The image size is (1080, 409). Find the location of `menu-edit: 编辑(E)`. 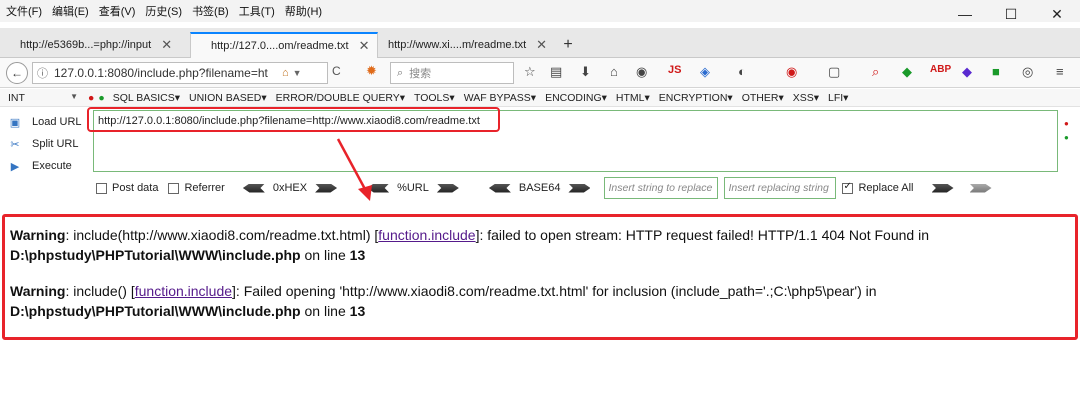

menu-edit: 编辑(E) is located at coordinates (70, 11).